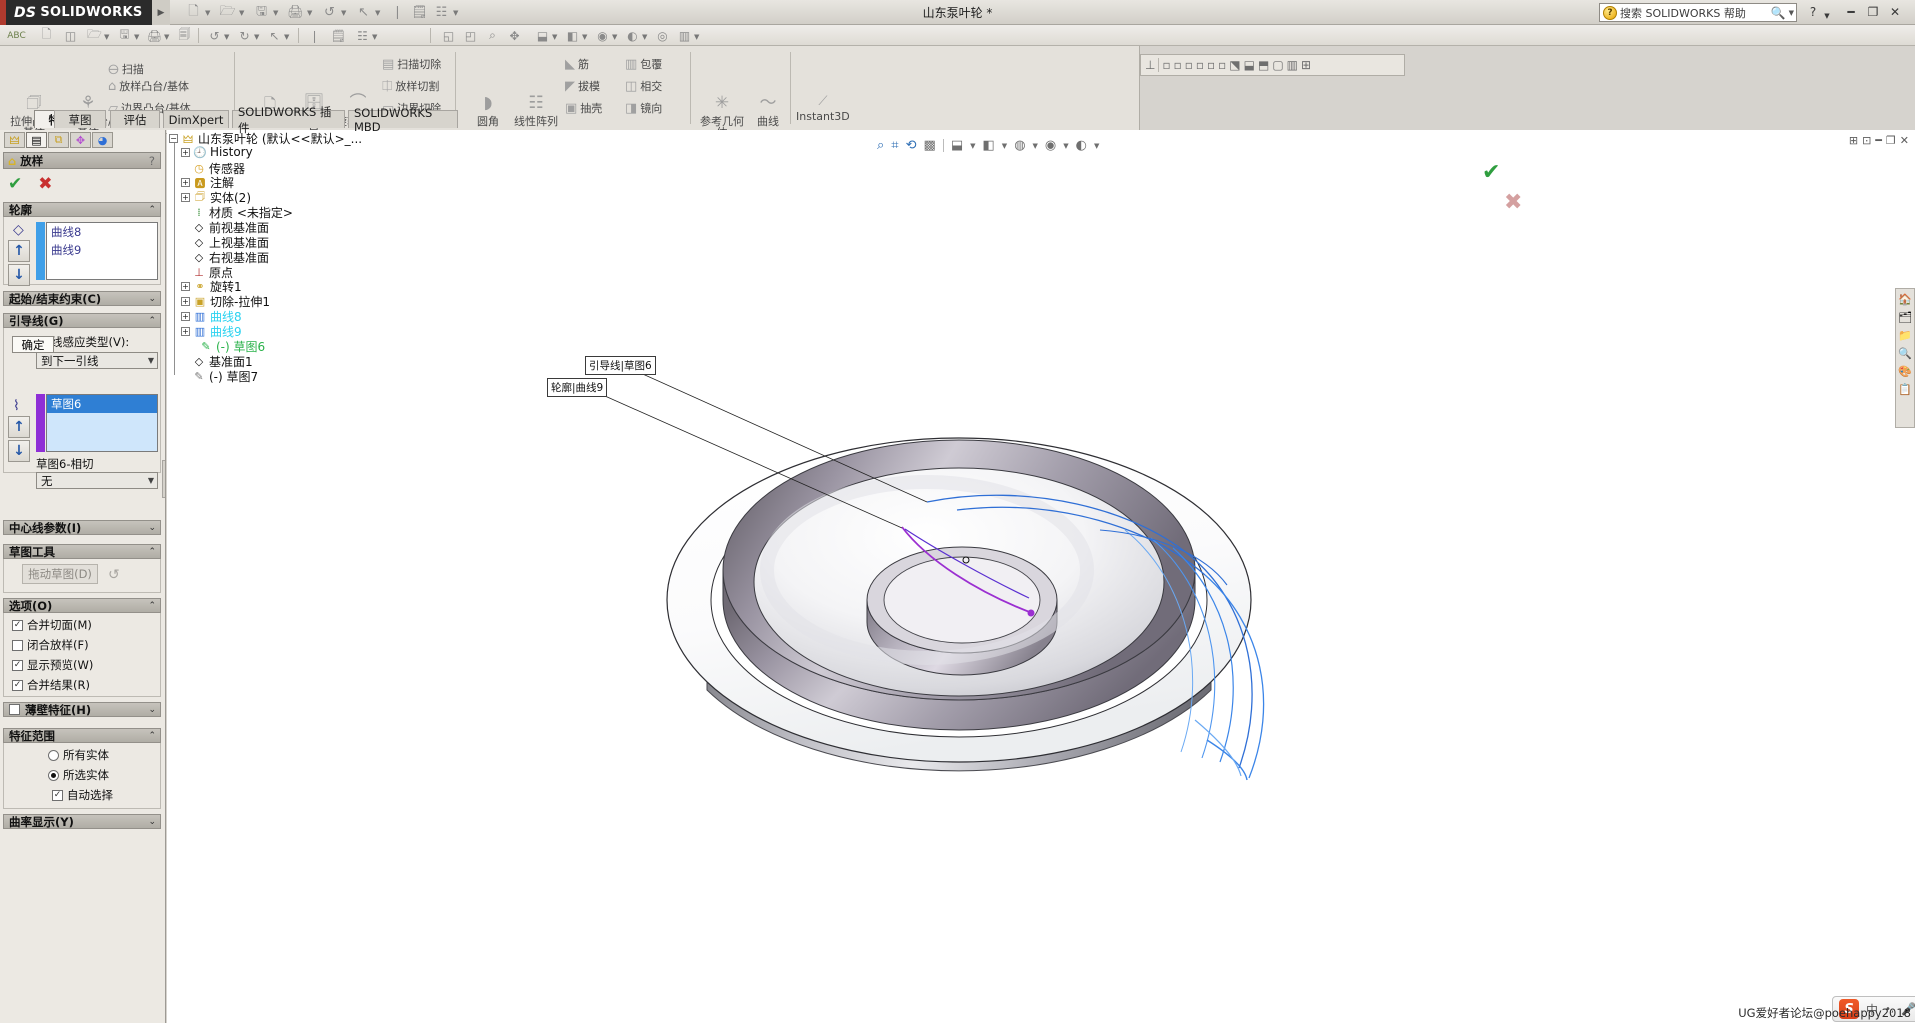 This screenshot has width=1915, height=1023. Describe the element at coordinates (46, 35) in the screenshot. I see `new-part-icon: 🗋` at that location.